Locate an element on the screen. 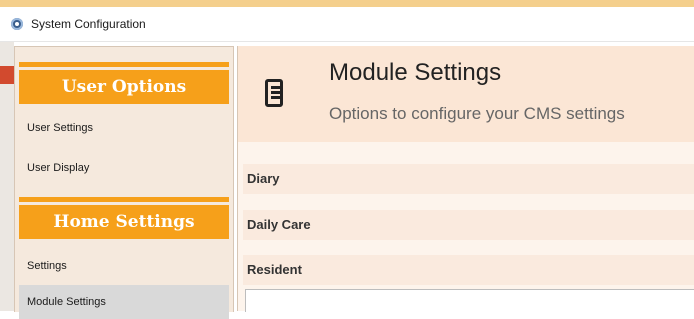  app-icon is located at coordinates (17, 24).